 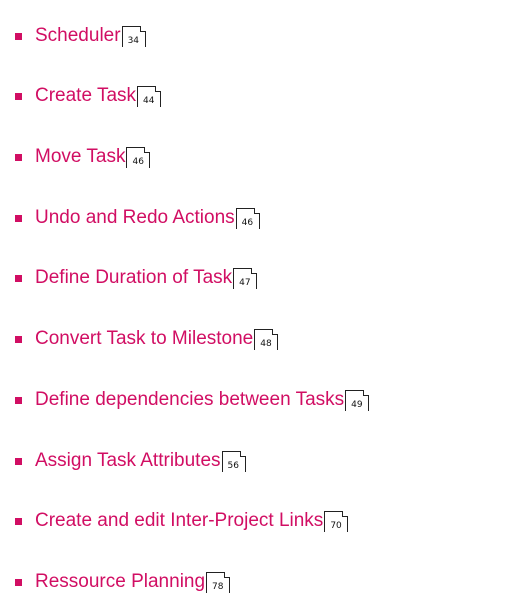 I want to click on toc-link-ressource-planning: Ressource Planning, so click(x=120, y=582).